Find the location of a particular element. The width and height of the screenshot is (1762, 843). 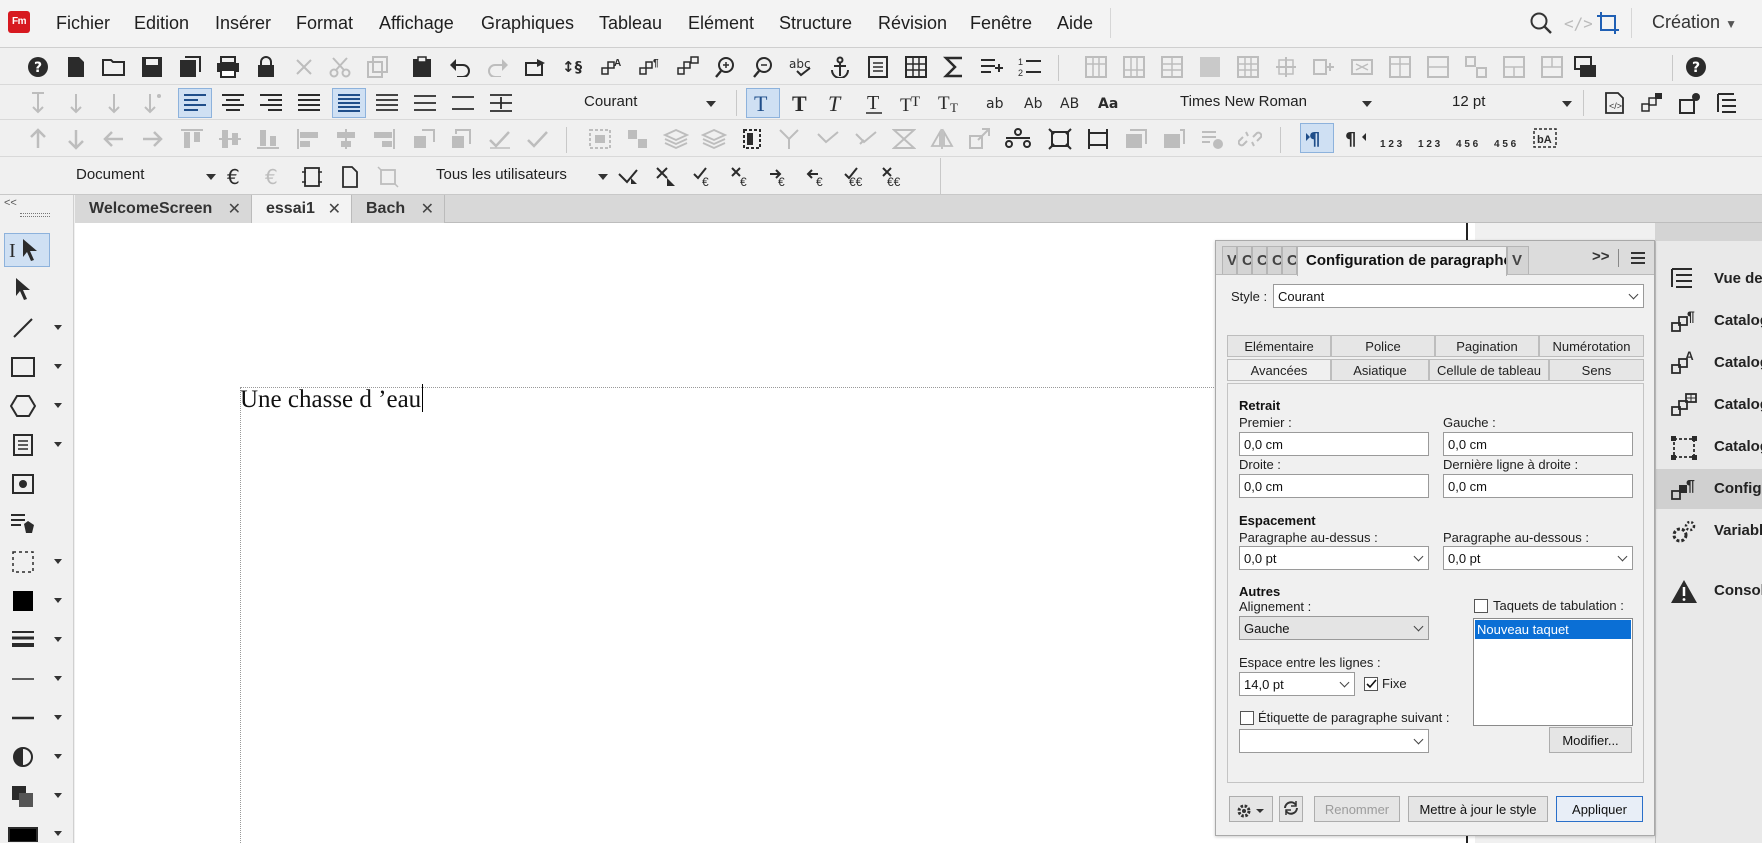

smallcaps-icon: Aa is located at coordinates (1111, 103).